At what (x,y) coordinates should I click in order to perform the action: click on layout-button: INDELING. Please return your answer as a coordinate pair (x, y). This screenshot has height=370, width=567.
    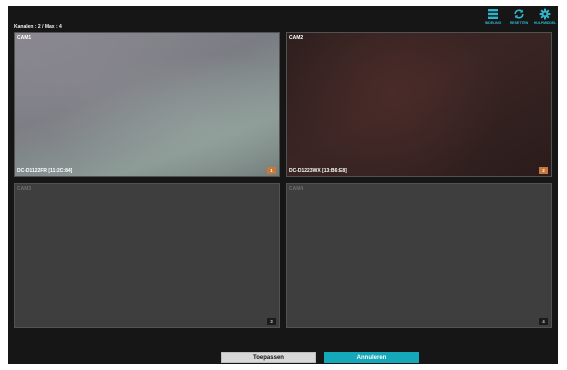
    Looking at the image, I should click on (493, 16).